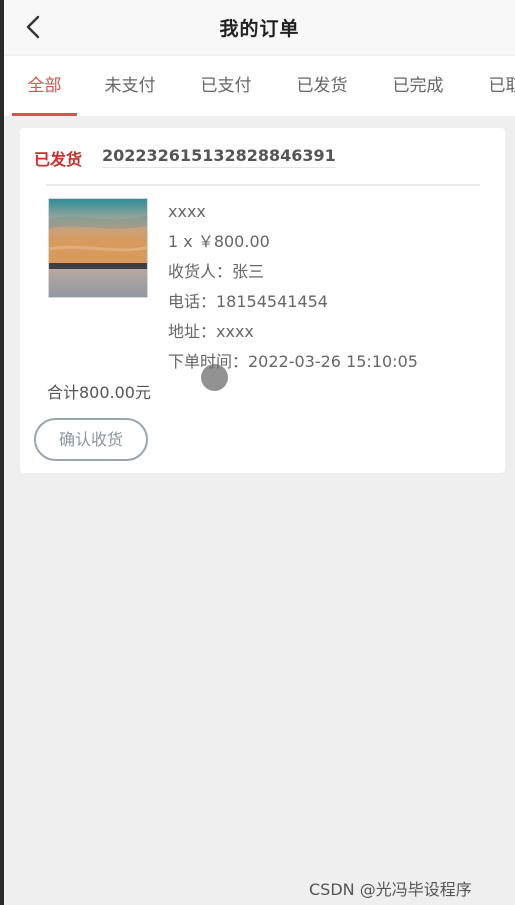 The image size is (515, 905). What do you see at coordinates (322, 86) in the screenshot?
I see `tab-shipped: 已发货` at bounding box center [322, 86].